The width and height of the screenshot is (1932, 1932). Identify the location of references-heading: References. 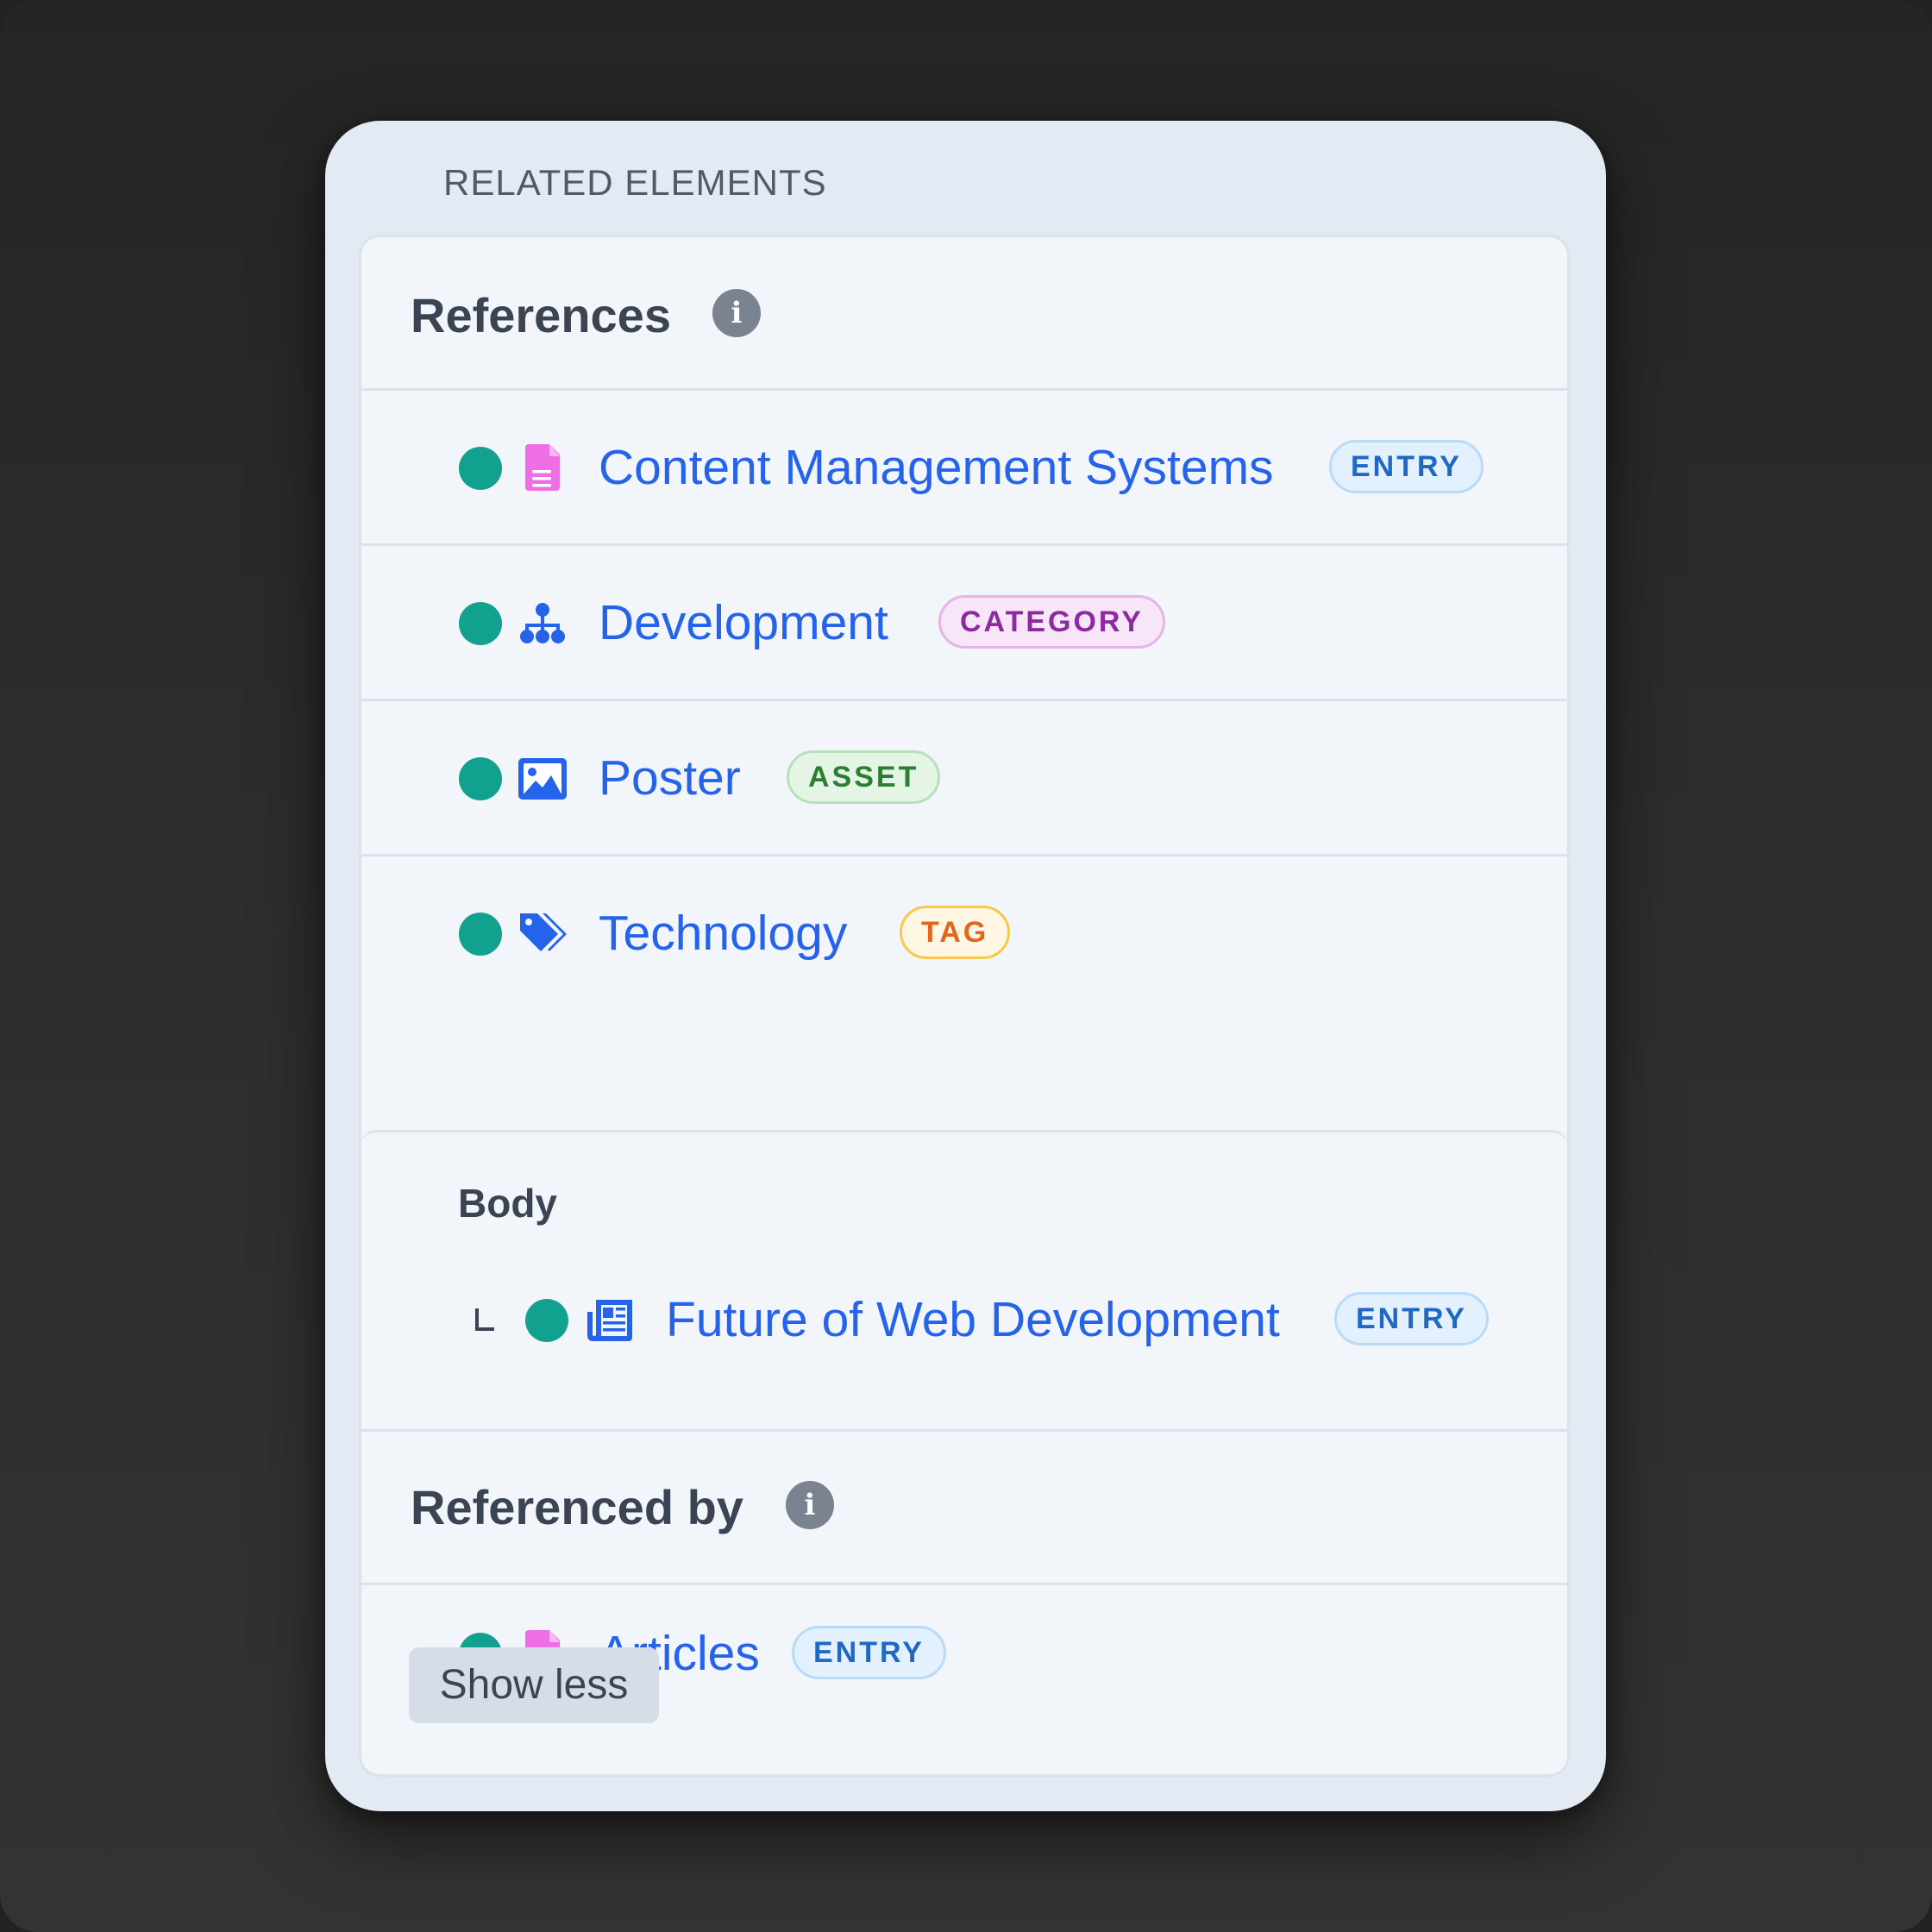
(541, 315).